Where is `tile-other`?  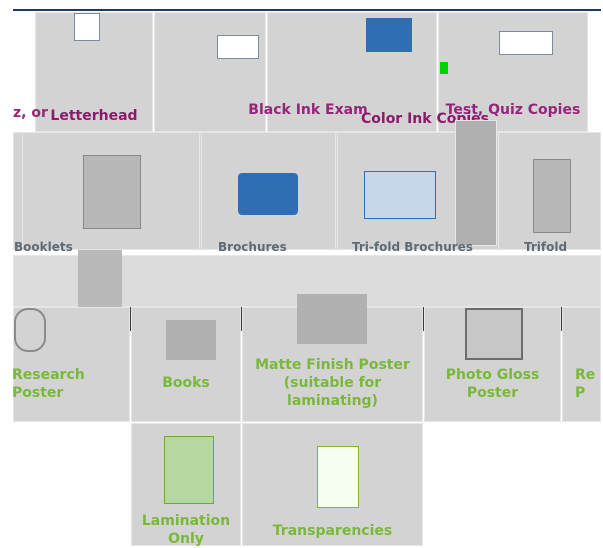
tile-other is located at coordinates (549, 191).